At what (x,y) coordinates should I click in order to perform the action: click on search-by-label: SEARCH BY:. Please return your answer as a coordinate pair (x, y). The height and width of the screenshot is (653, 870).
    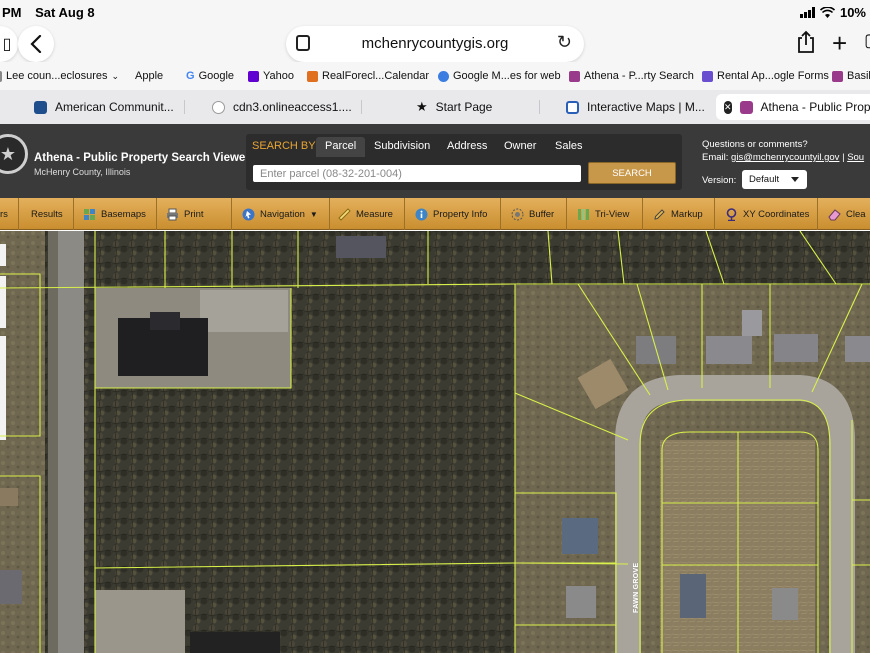
    Looking at the image, I should click on (285, 146).